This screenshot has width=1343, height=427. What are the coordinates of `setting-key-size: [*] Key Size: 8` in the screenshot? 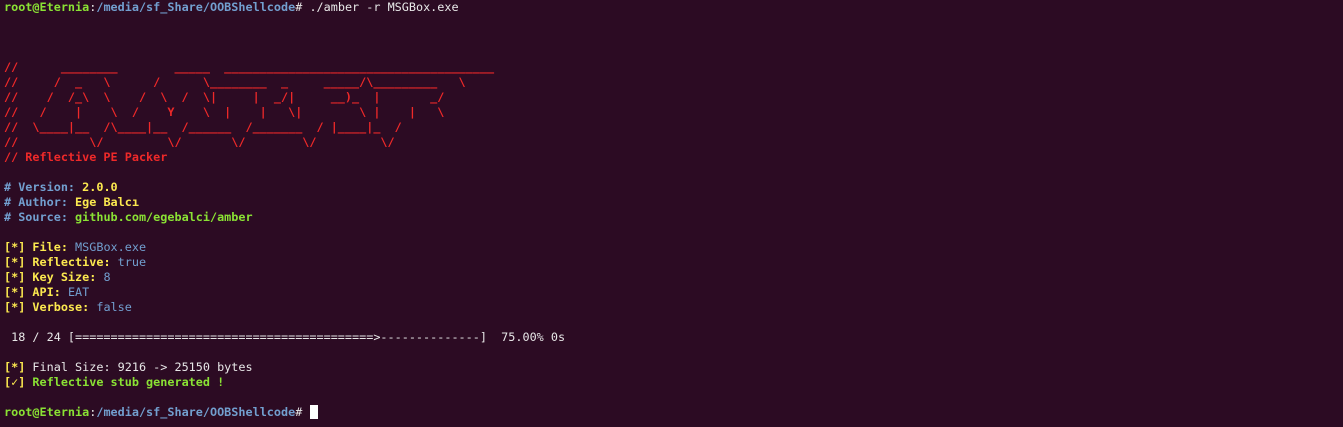 It's located at (57, 277).